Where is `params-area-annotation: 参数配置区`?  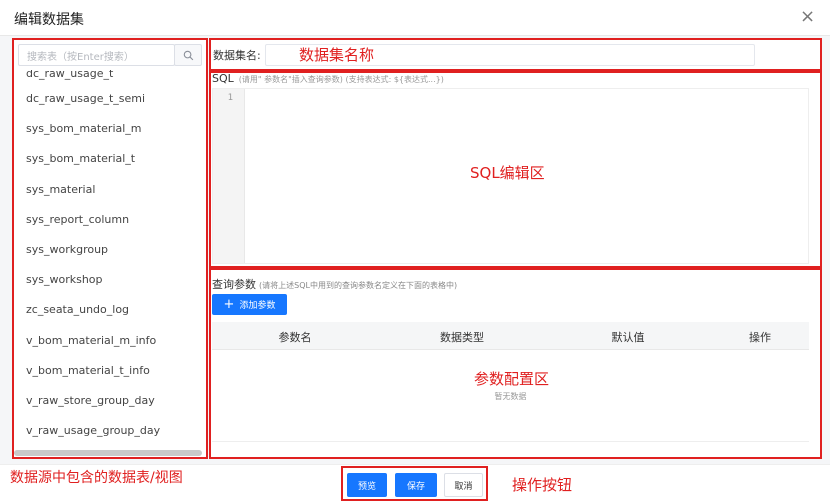
params-area-annotation: 参数配置区 is located at coordinates (512, 379).